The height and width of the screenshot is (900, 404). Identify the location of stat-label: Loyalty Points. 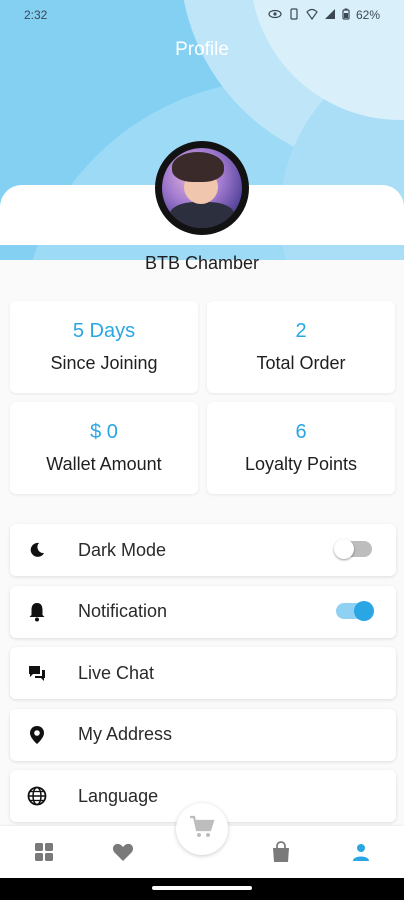
(301, 464).